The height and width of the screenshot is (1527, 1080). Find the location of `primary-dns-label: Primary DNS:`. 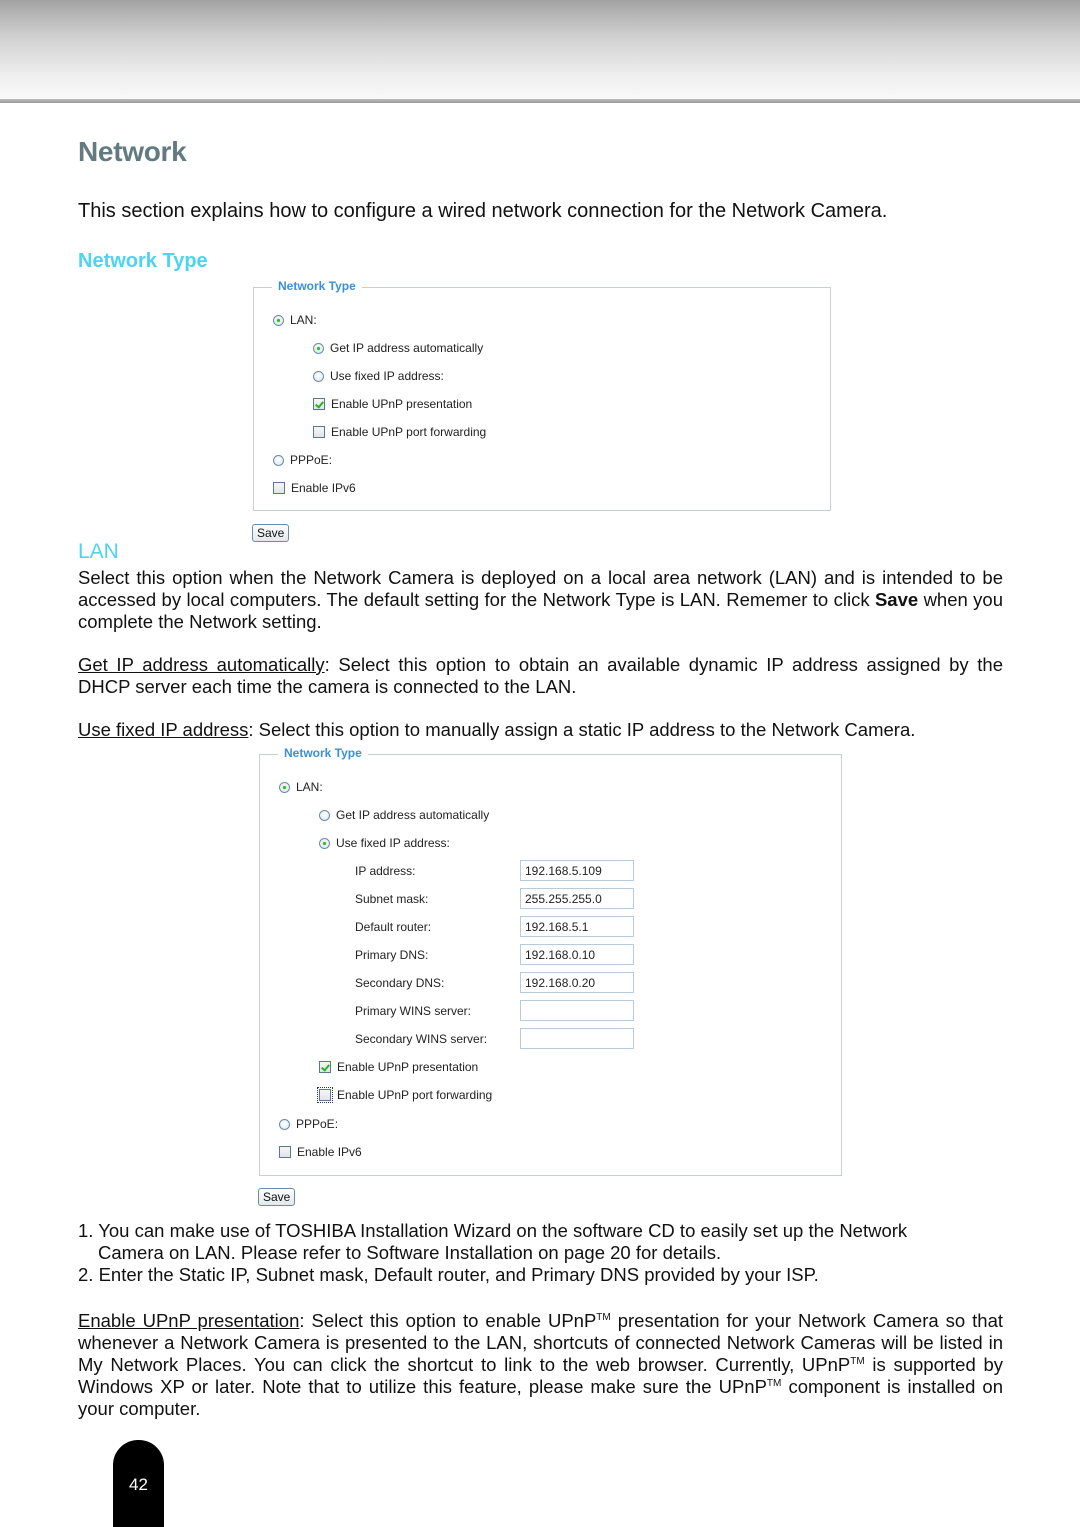

primary-dns-label: Primary DNS: is located at coordinates (392, 955).